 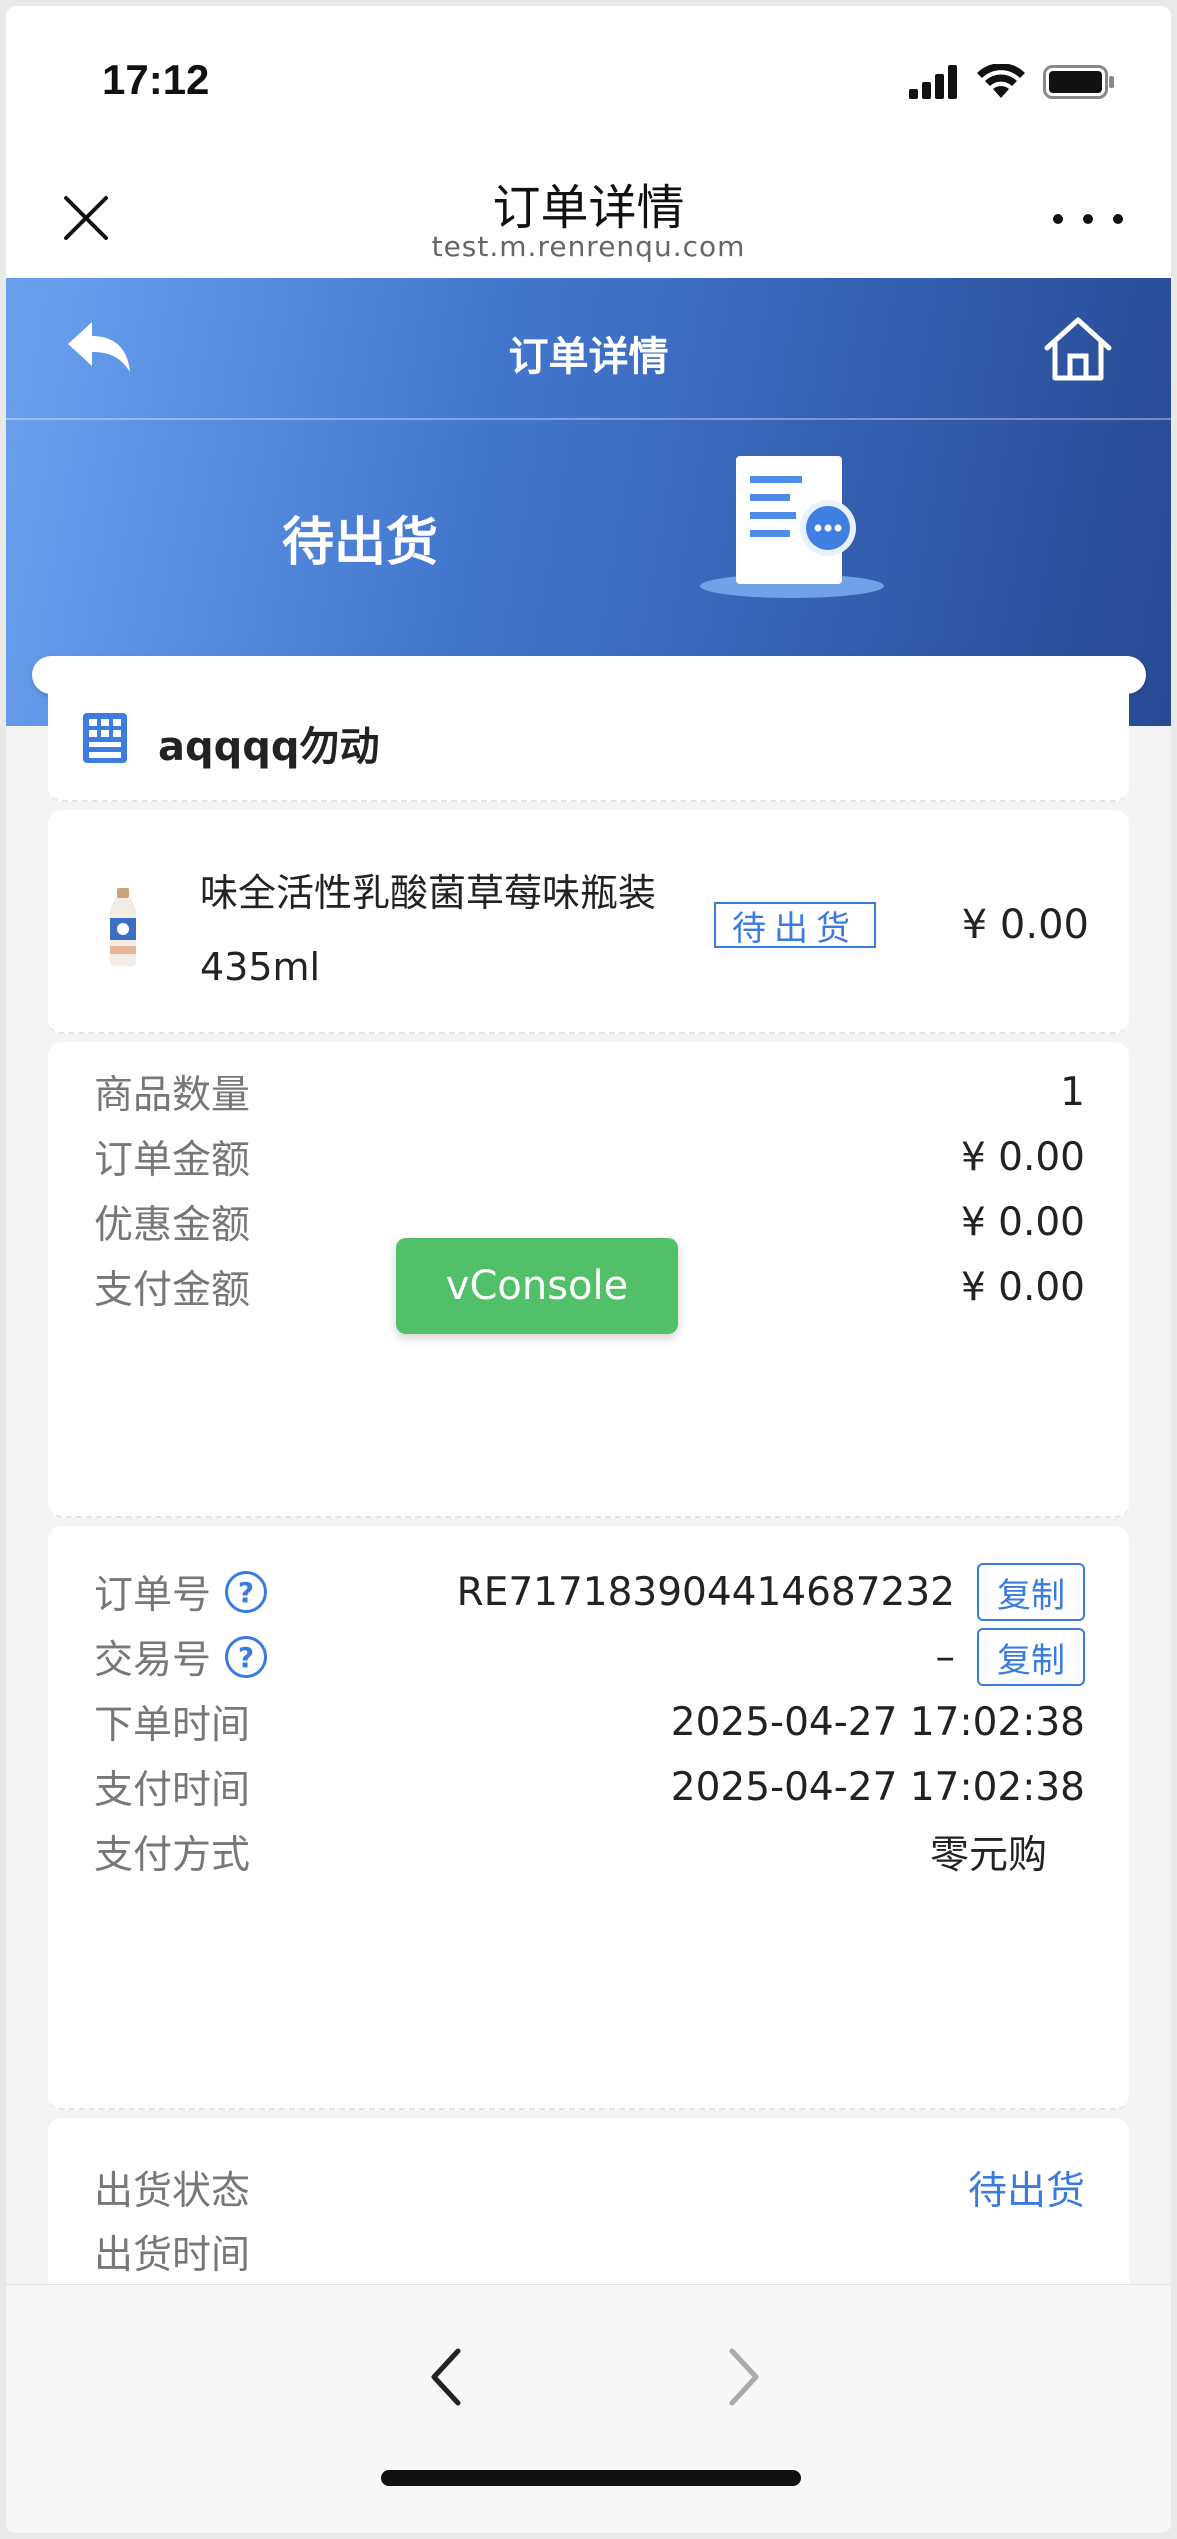 I want to click on order-no-value-group: RE717183904414687232 复制, so click(x=771, y=1592).